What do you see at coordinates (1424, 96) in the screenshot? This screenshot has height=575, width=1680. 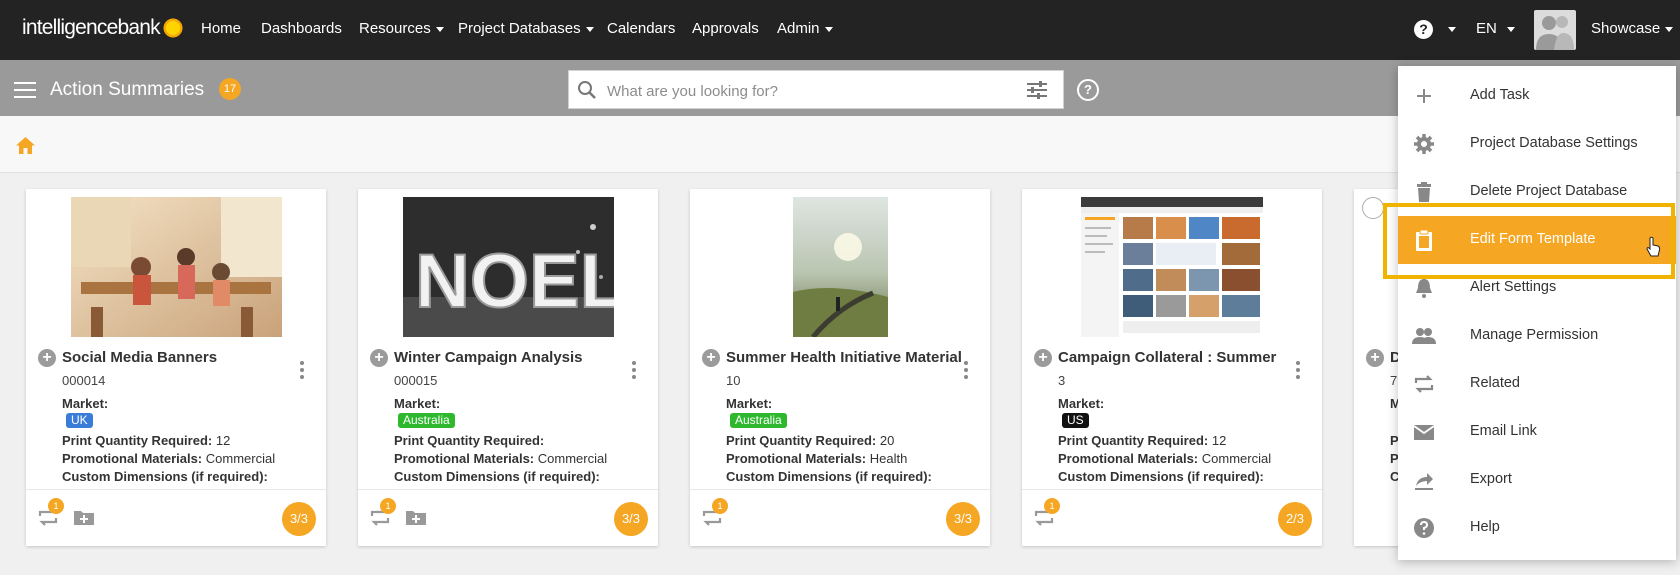 I see `plus-icon` at bounding box center [1424, 96].